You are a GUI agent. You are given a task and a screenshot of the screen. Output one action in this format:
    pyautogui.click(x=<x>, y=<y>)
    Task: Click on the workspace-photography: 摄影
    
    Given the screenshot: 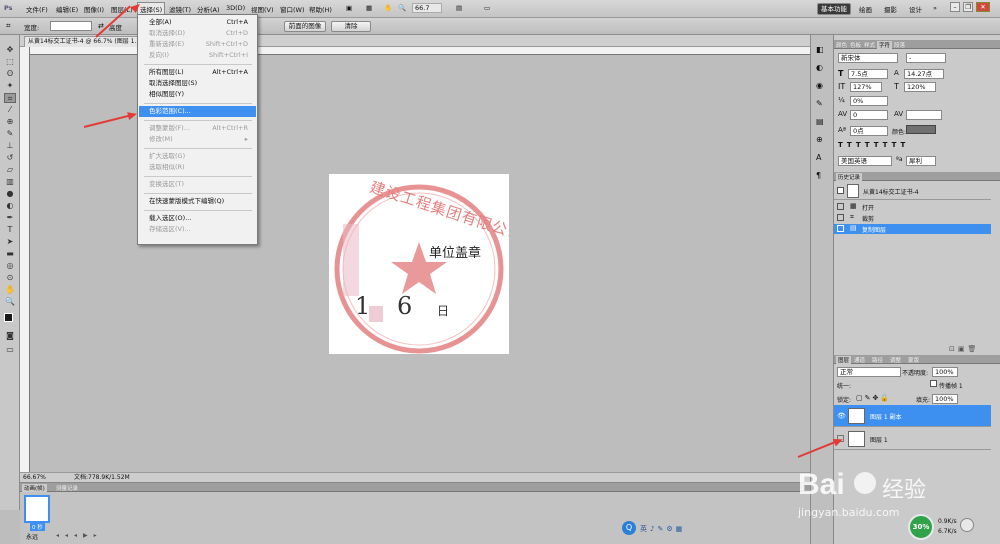 What is the action you would take?
    pyautogui.click(x=890, y=9)
    